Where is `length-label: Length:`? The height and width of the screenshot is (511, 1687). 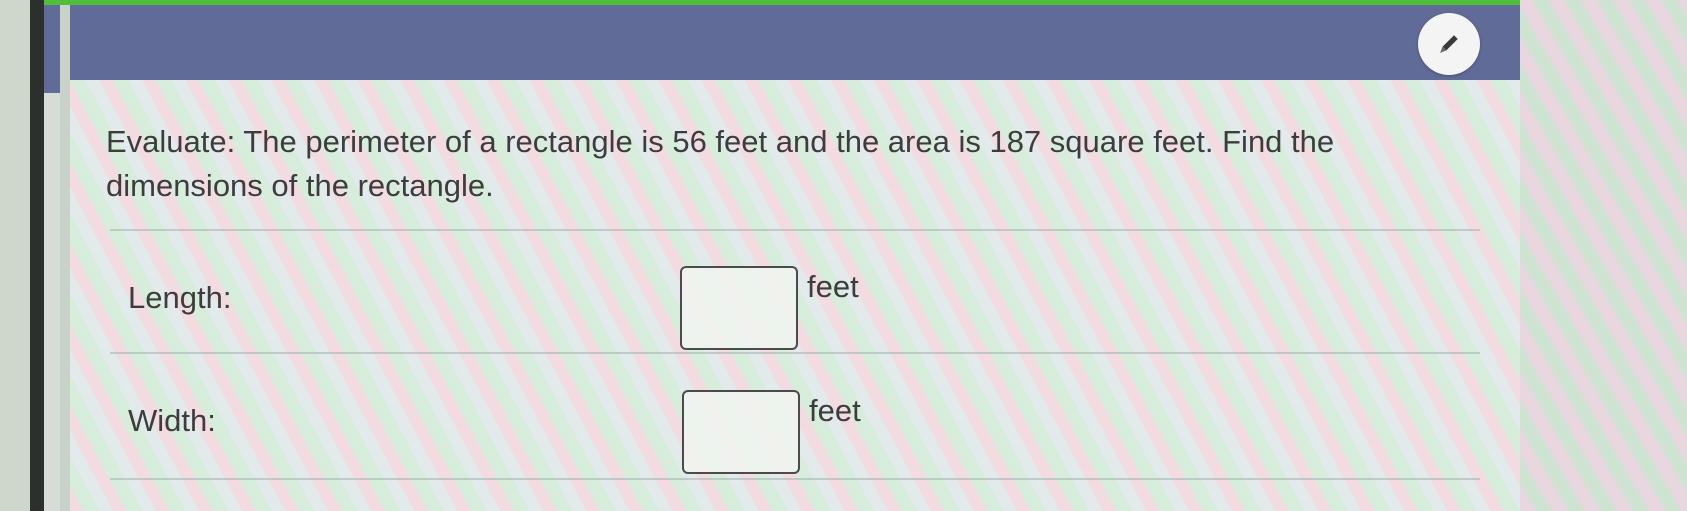
length-label: Length: is located at coordinates (180, 297).